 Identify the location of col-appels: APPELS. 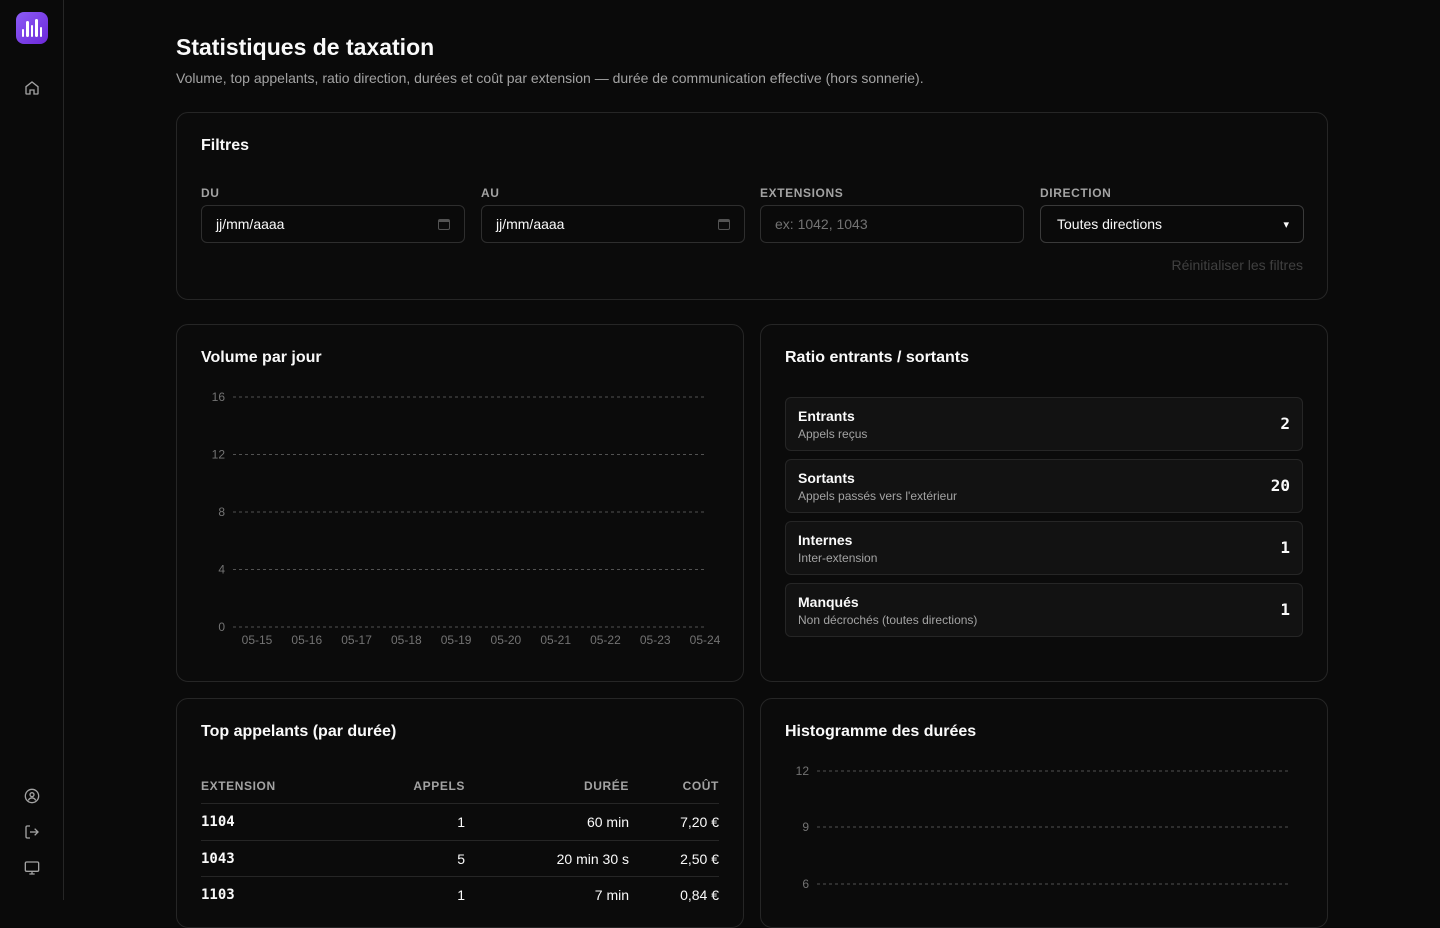
(439, 786).